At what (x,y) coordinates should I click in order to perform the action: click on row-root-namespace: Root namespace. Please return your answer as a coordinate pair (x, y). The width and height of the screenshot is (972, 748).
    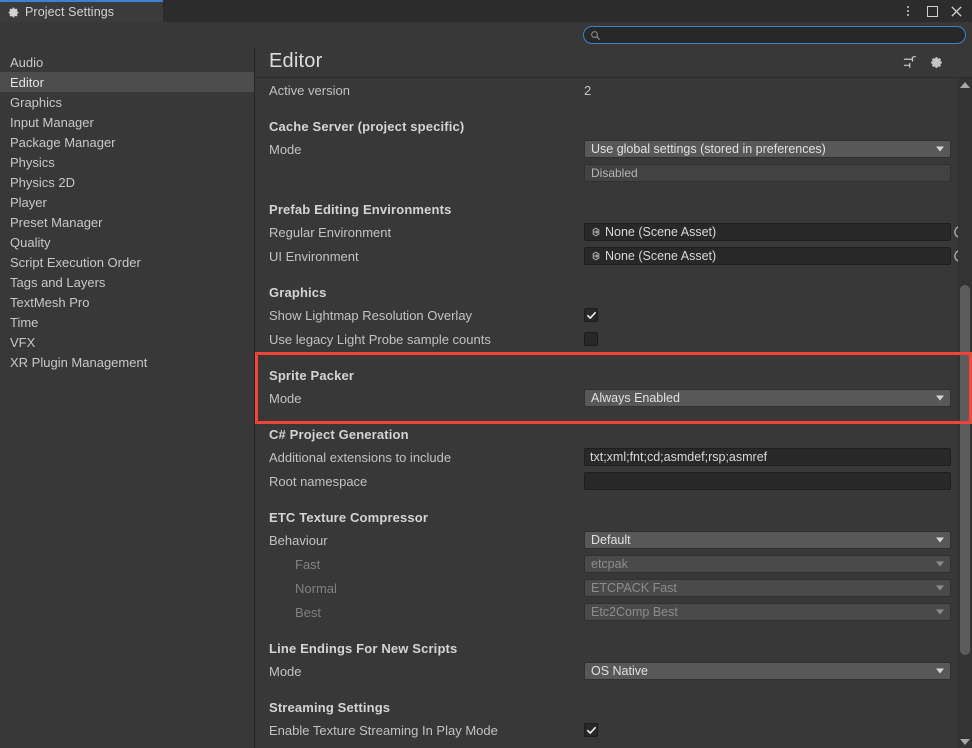
    Looking at the image, I should click on (612, 481).